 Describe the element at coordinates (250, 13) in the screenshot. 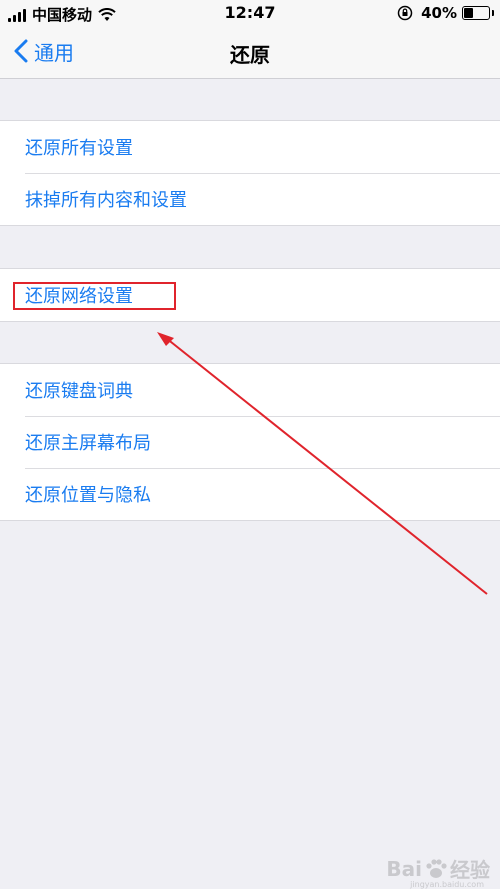

I see `status-bar: 中国移动 12:47 40%` at that location.